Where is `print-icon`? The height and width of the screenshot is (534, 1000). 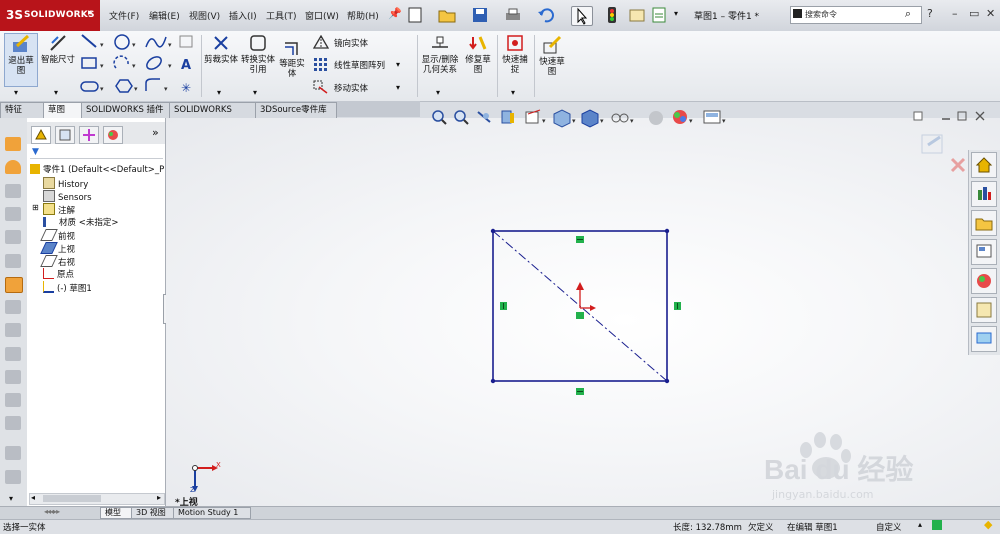
print-icon is located at coordinates (513, 15).